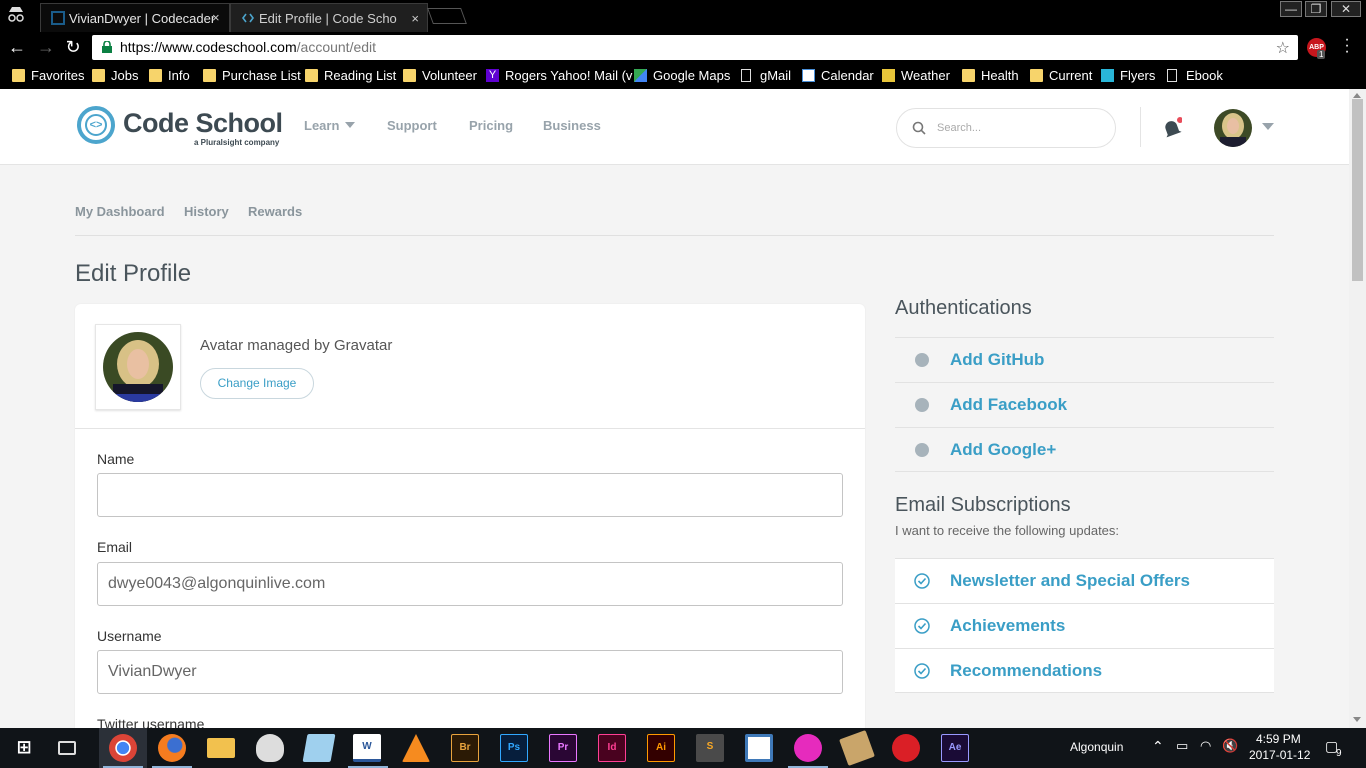 The width and height of the screenshot is (1366, 768). I want to click on name-label: Name, so click(116, 459).